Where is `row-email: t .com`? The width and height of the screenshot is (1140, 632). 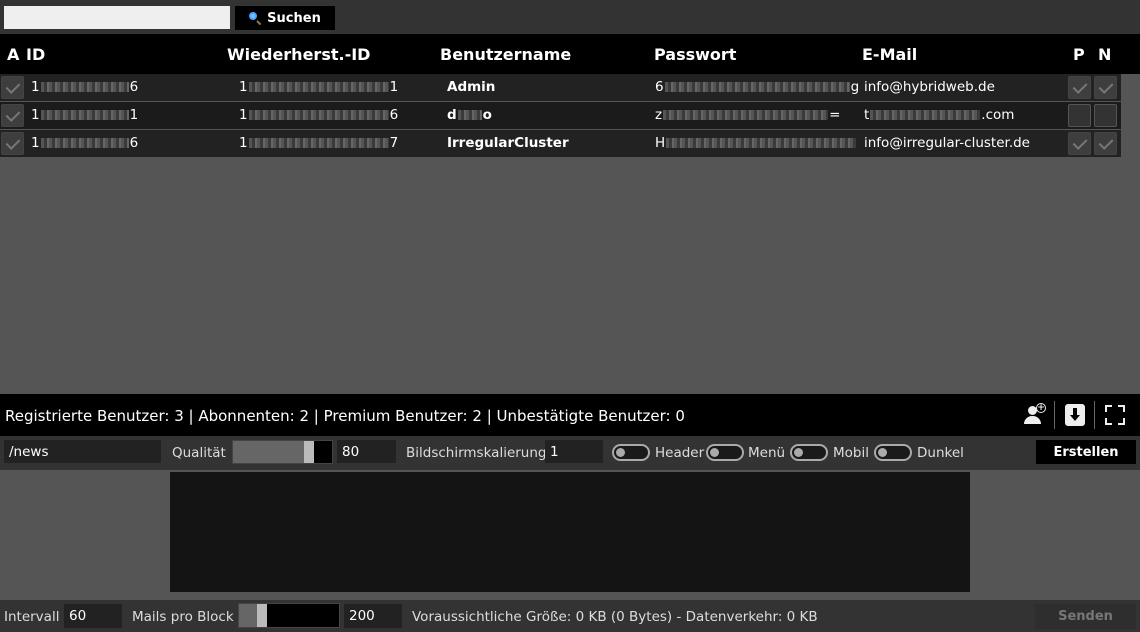
row-email: t .com is located at coordinates (939, 115).